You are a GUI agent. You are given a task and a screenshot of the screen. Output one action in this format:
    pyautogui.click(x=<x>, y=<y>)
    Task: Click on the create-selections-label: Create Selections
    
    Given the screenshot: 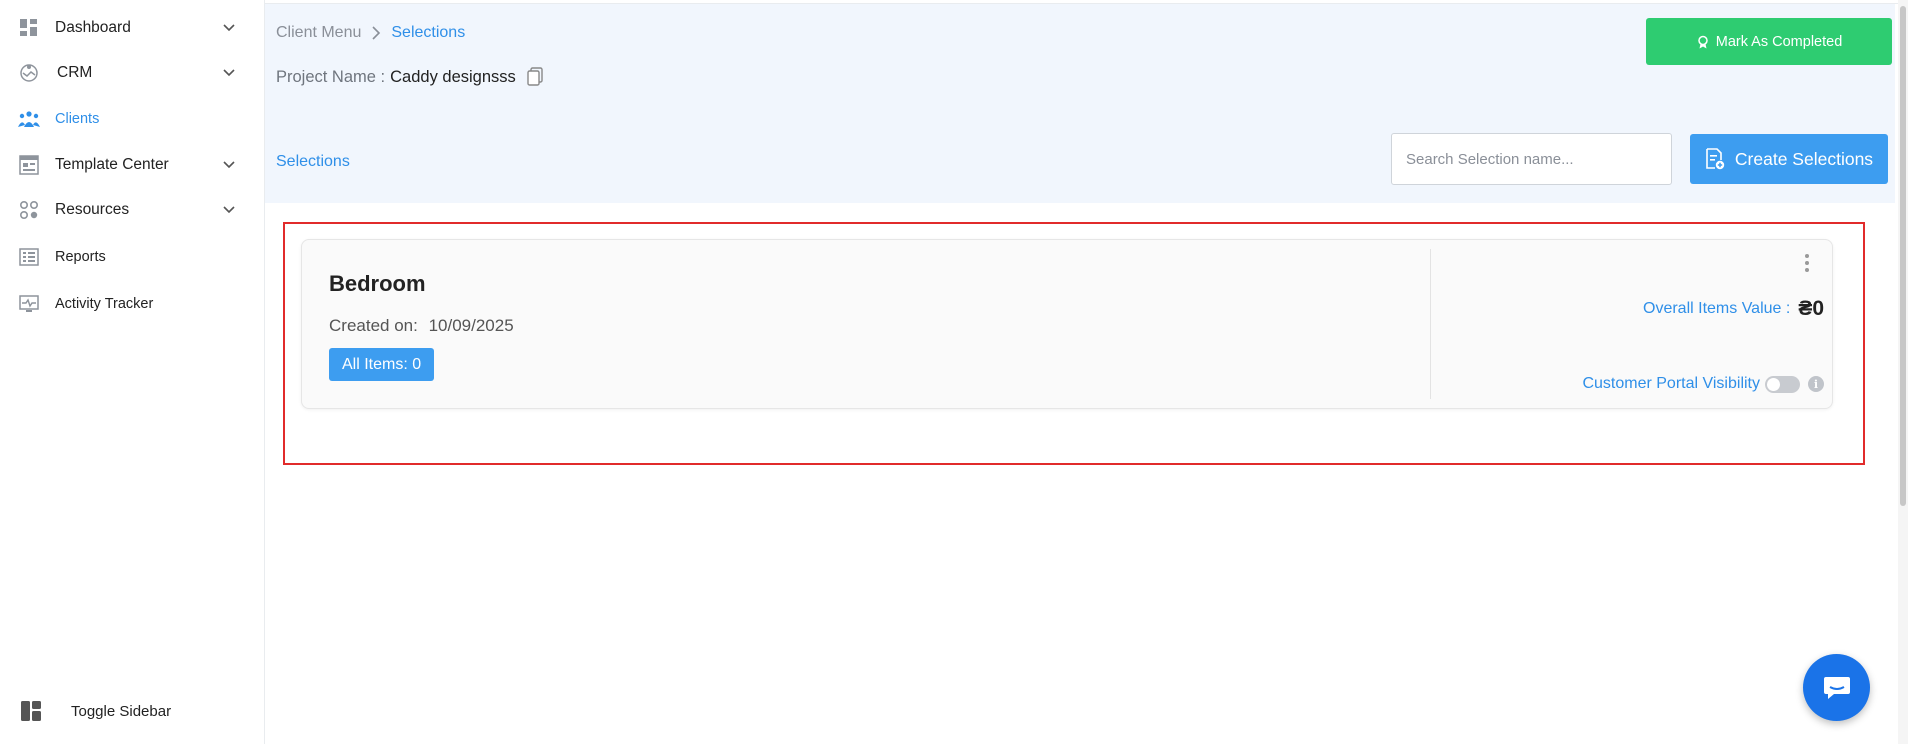 What is the action you would take?
    pyautogui.click(x=1804, y=158)
    